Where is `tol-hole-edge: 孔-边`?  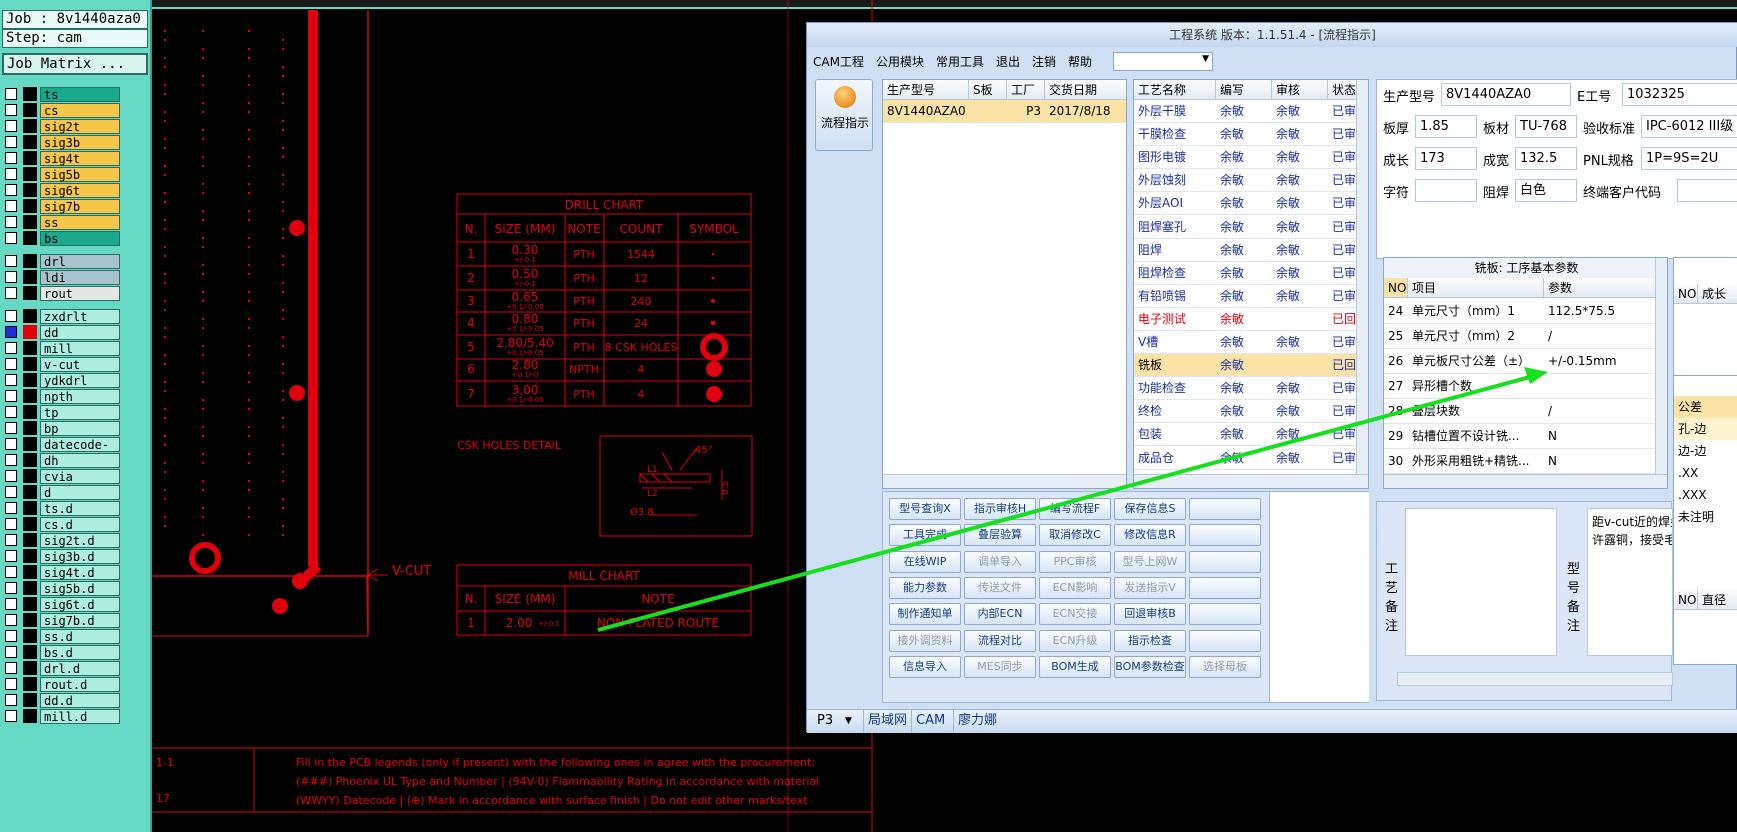
tol-hole-edge: 孔-边 is located at coordinates (1705, 429).